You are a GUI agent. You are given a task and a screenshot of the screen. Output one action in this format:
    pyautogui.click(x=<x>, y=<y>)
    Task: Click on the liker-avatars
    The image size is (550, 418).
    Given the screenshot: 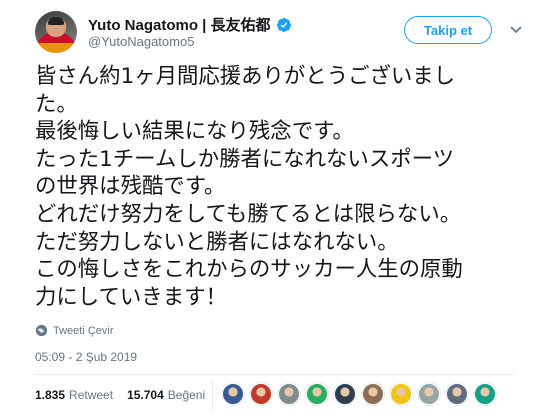 What is the action you would take?
    pyautogui.click(x=362, y=394)
    